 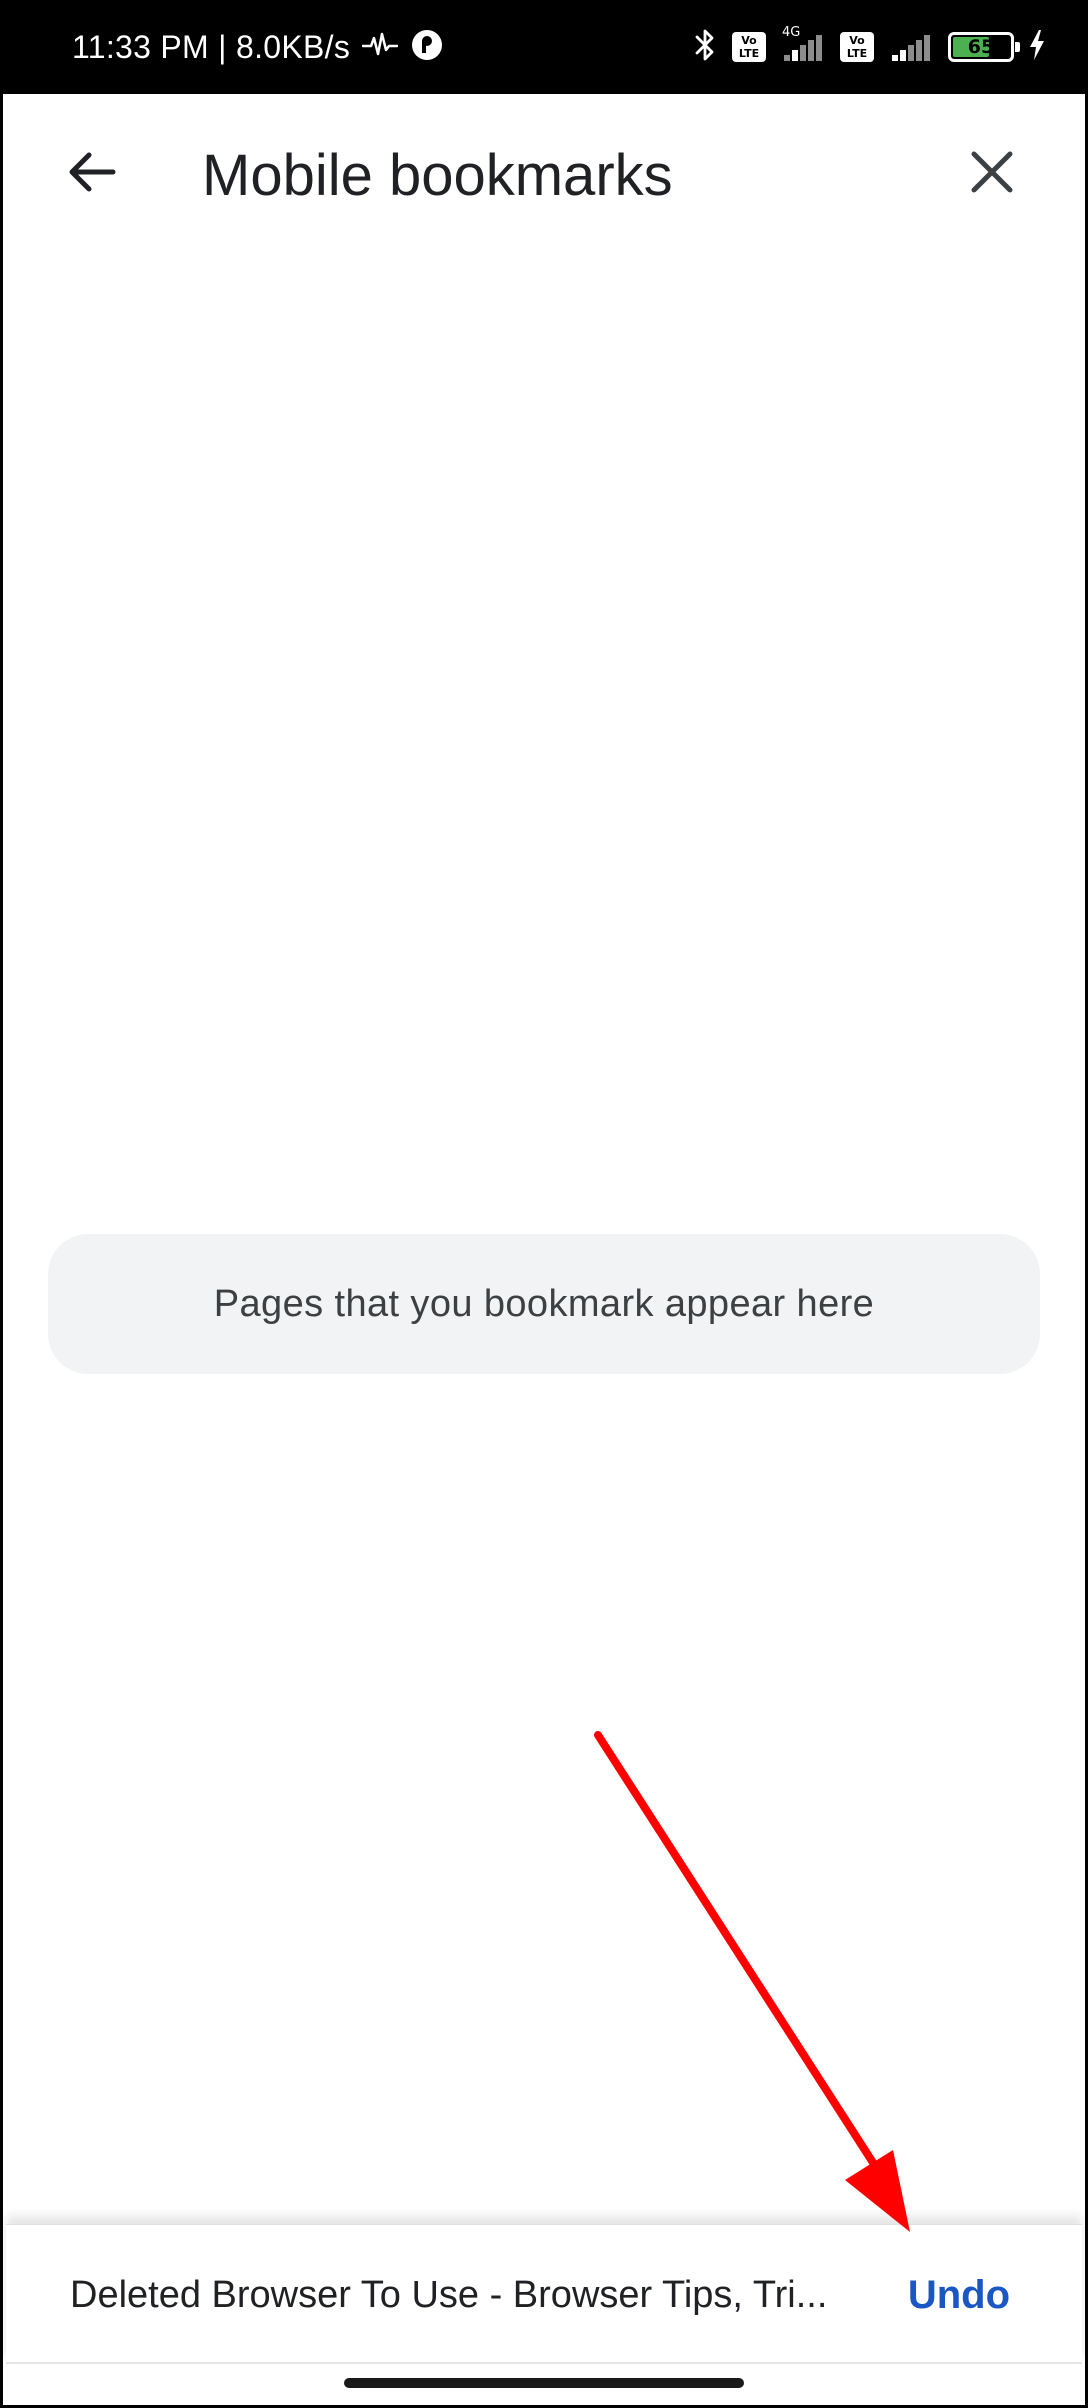 What do you see at coordinates (911, 47) in the screenshot?
I see `signal-icon` at bounding box center [911, 47].